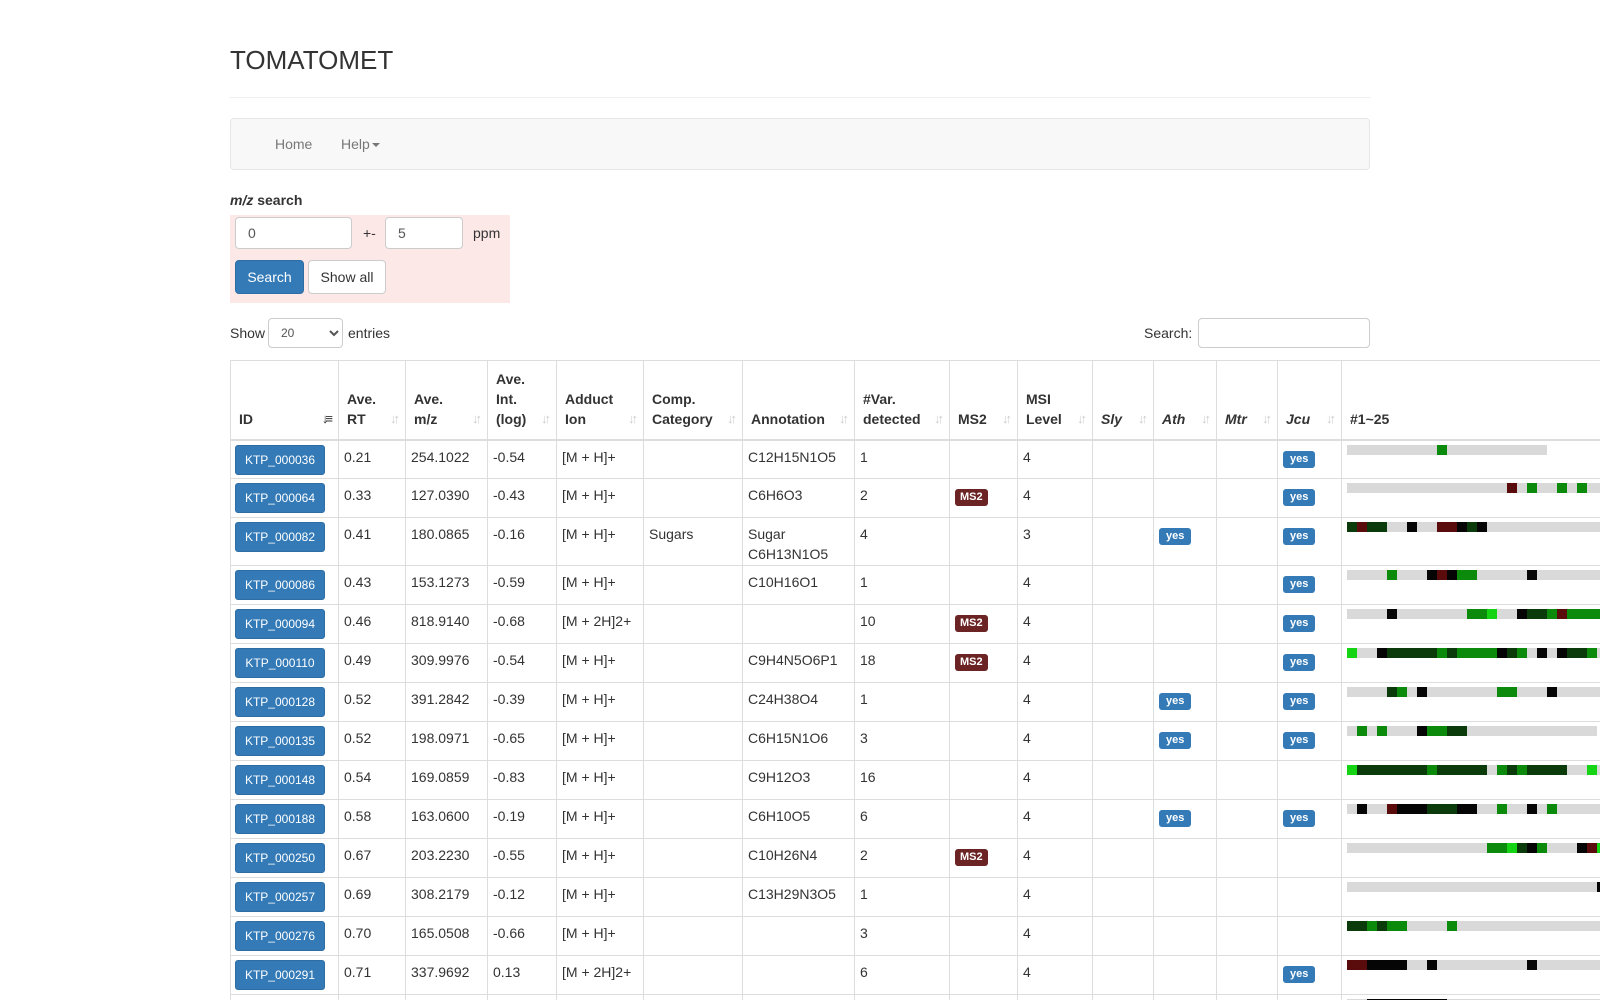 This screenshot has height=1000, width=1600. What do you see at coordinates (522, 400) in the screenshot?
I see `column-header-ave-int-log: Ave. Int. (log) ↓↑` at bounding box center [522, 400].